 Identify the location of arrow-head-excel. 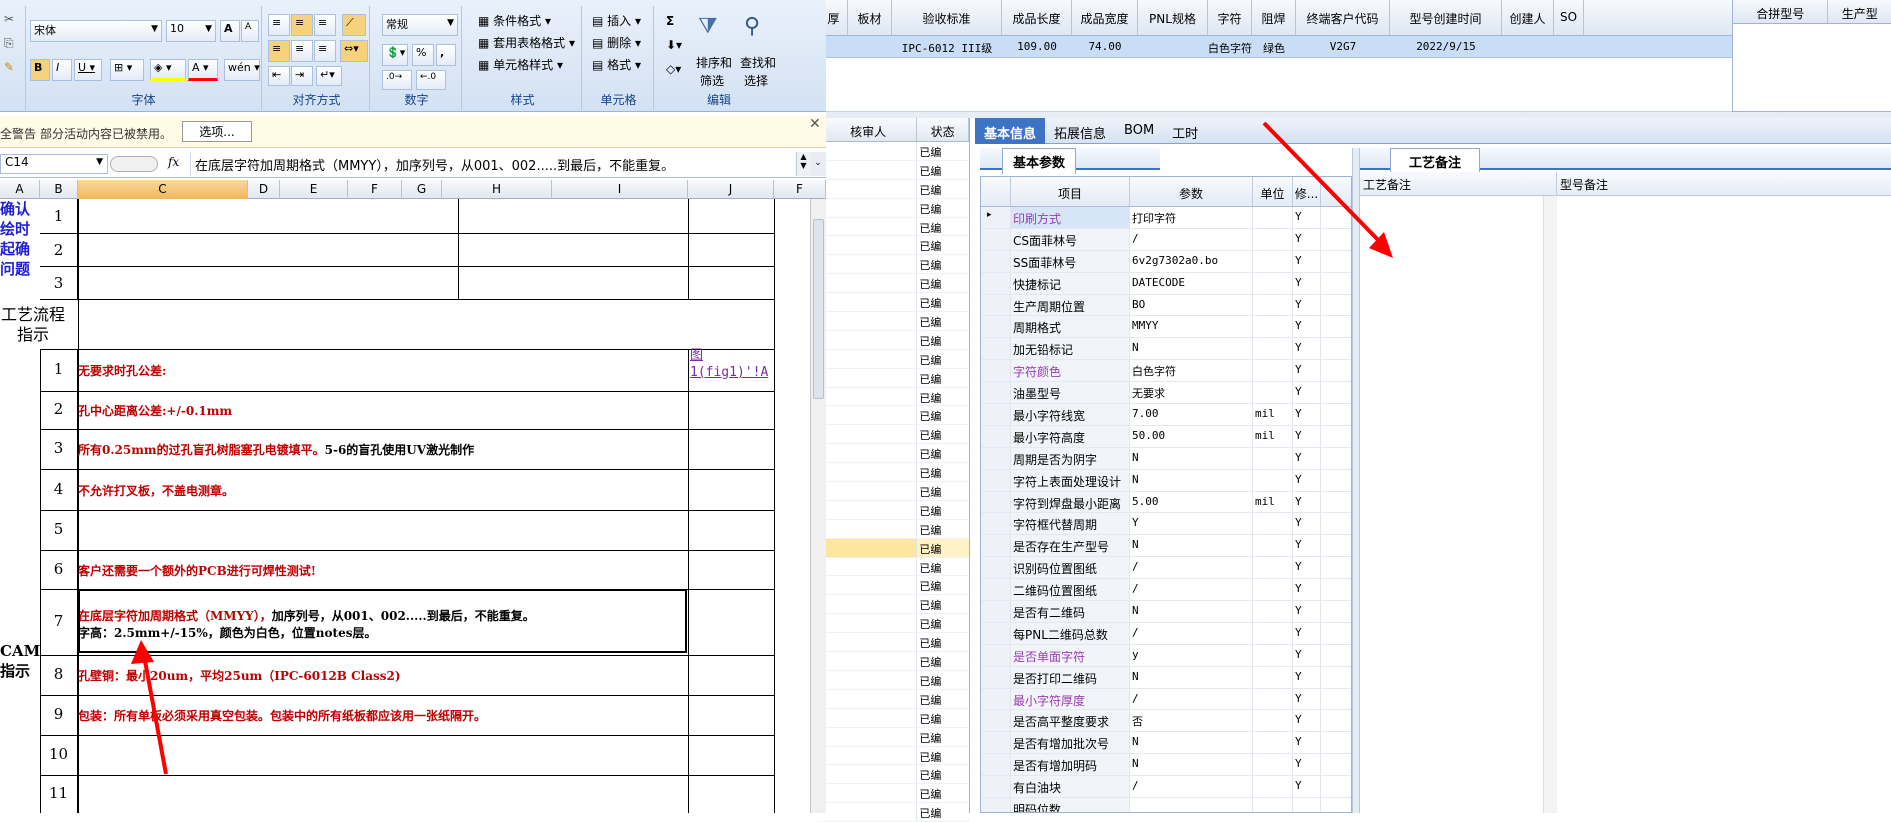
(142, 652).